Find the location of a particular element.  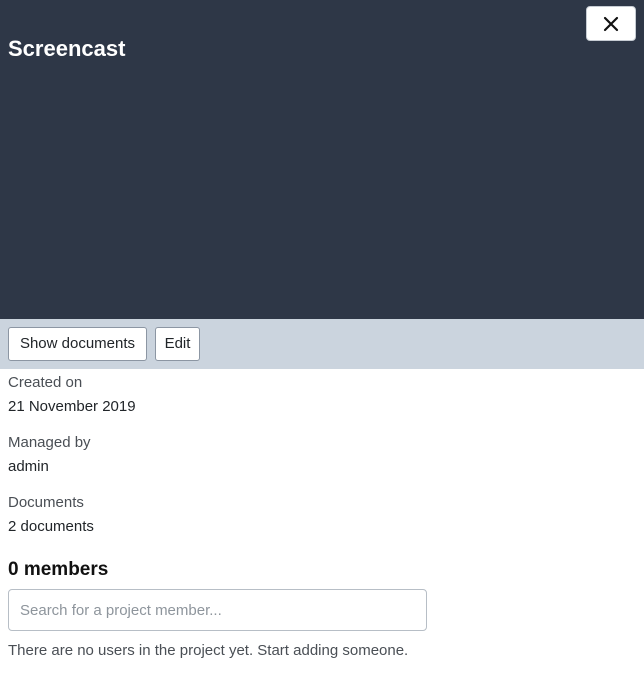

members-heading: 0 members is located at coordinates (58, 569).